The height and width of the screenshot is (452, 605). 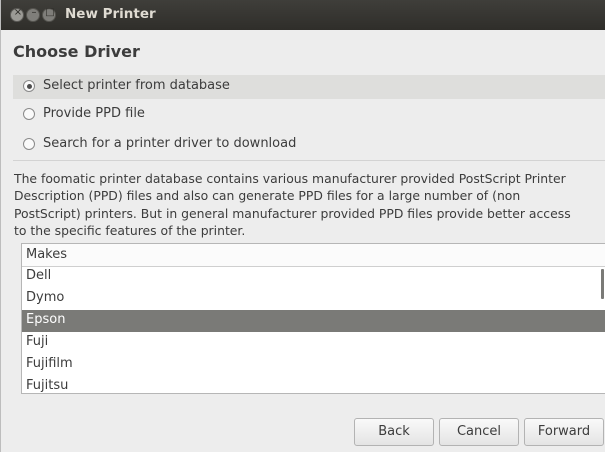 I want to click on scrollbar-thumb, so click(x=602, y=284).